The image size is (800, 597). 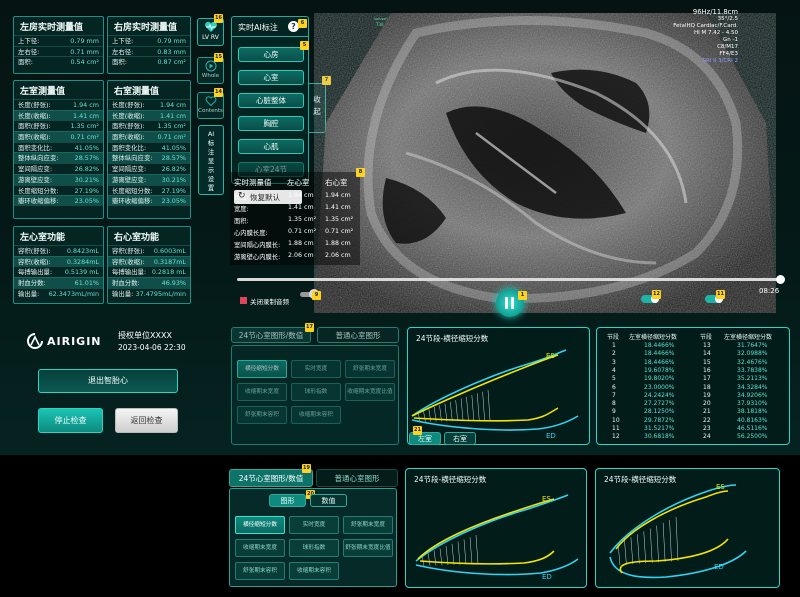 I want to click on tab-right-ventricle: 右室, so click(x=460, y=438).